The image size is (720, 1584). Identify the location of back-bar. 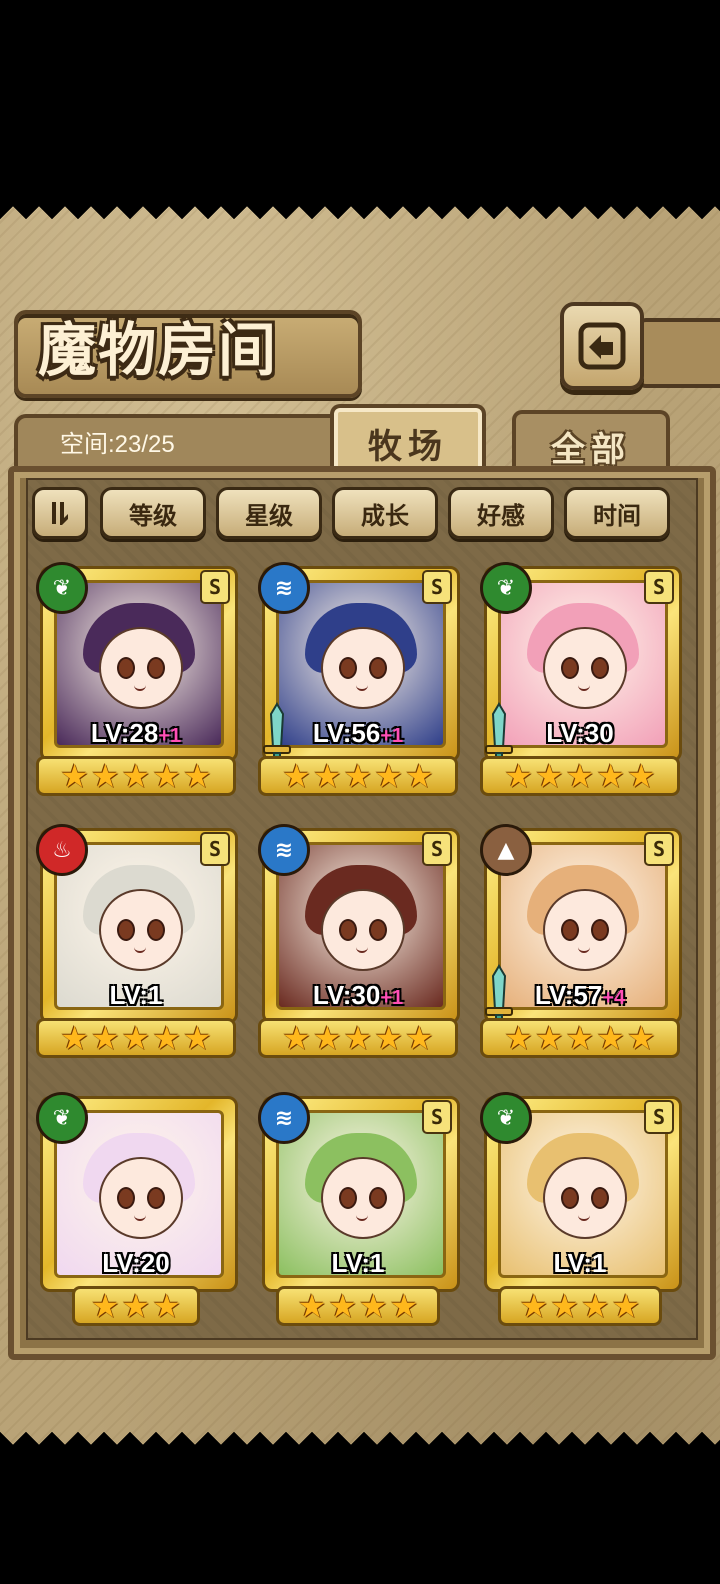
(678, 353).